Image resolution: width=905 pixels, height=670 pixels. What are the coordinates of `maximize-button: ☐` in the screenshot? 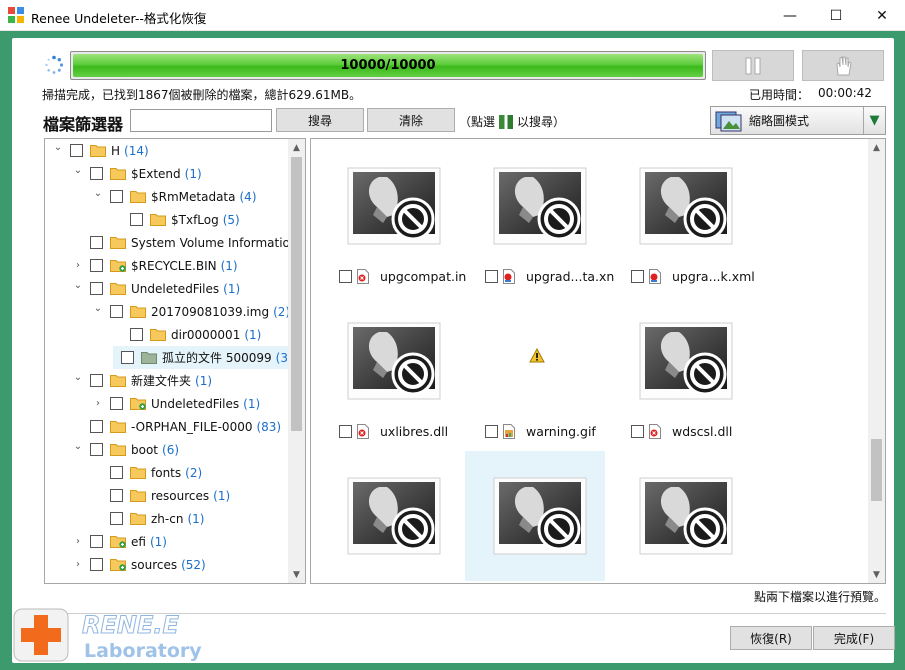 It's located at (836, 15).